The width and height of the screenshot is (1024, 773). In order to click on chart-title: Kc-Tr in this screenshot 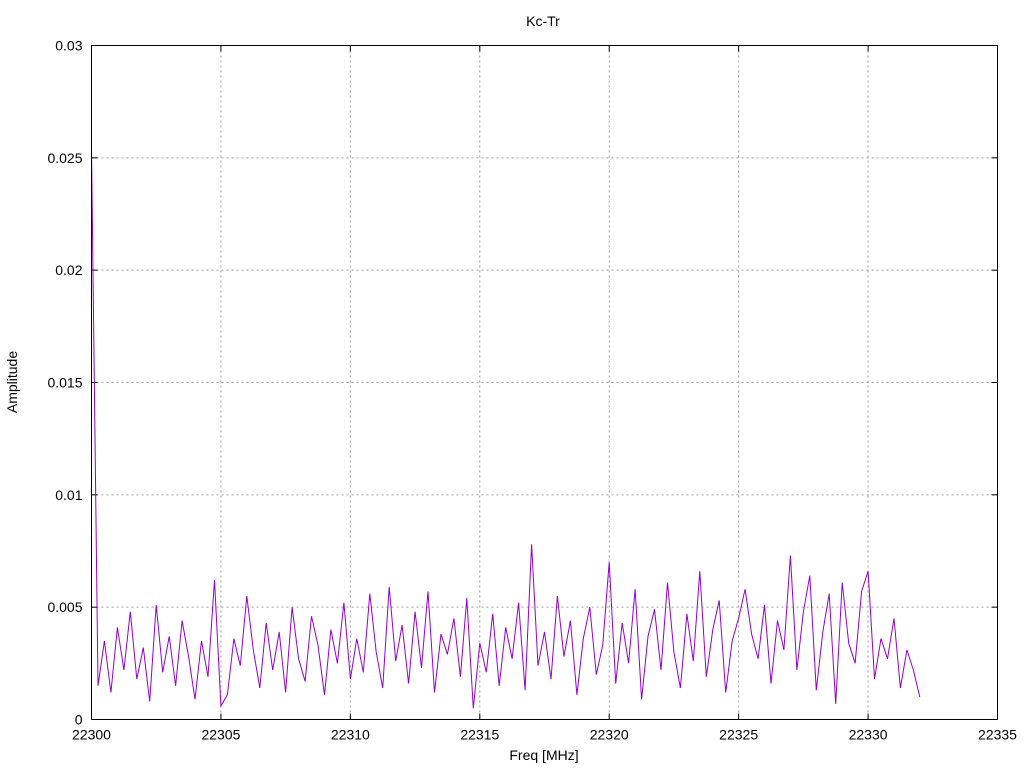, I will do `click(543, 21)`.